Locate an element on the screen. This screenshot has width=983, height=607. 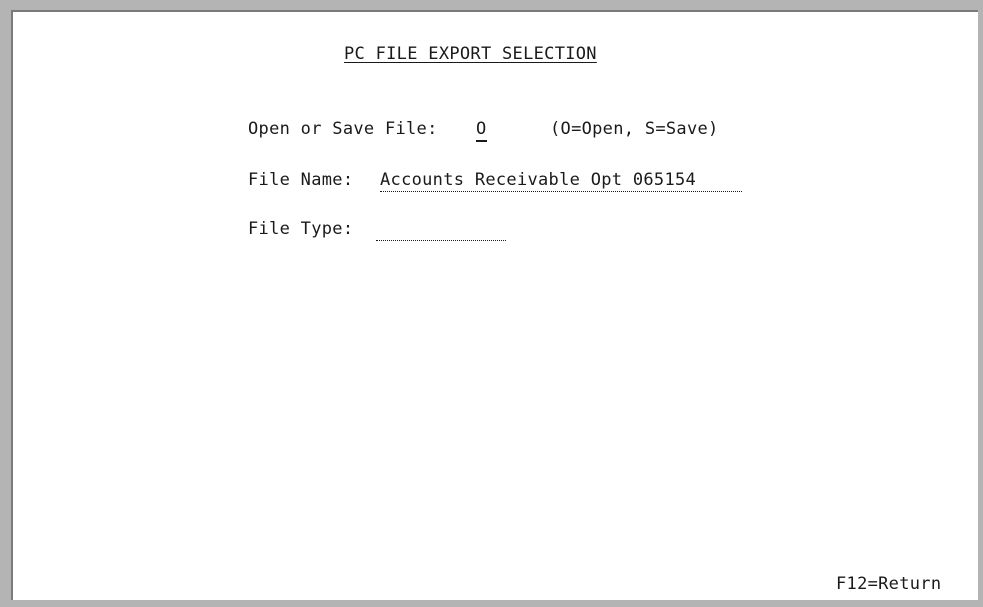
open-save-label: Open or Save File: is located at coordinates (343, 129).